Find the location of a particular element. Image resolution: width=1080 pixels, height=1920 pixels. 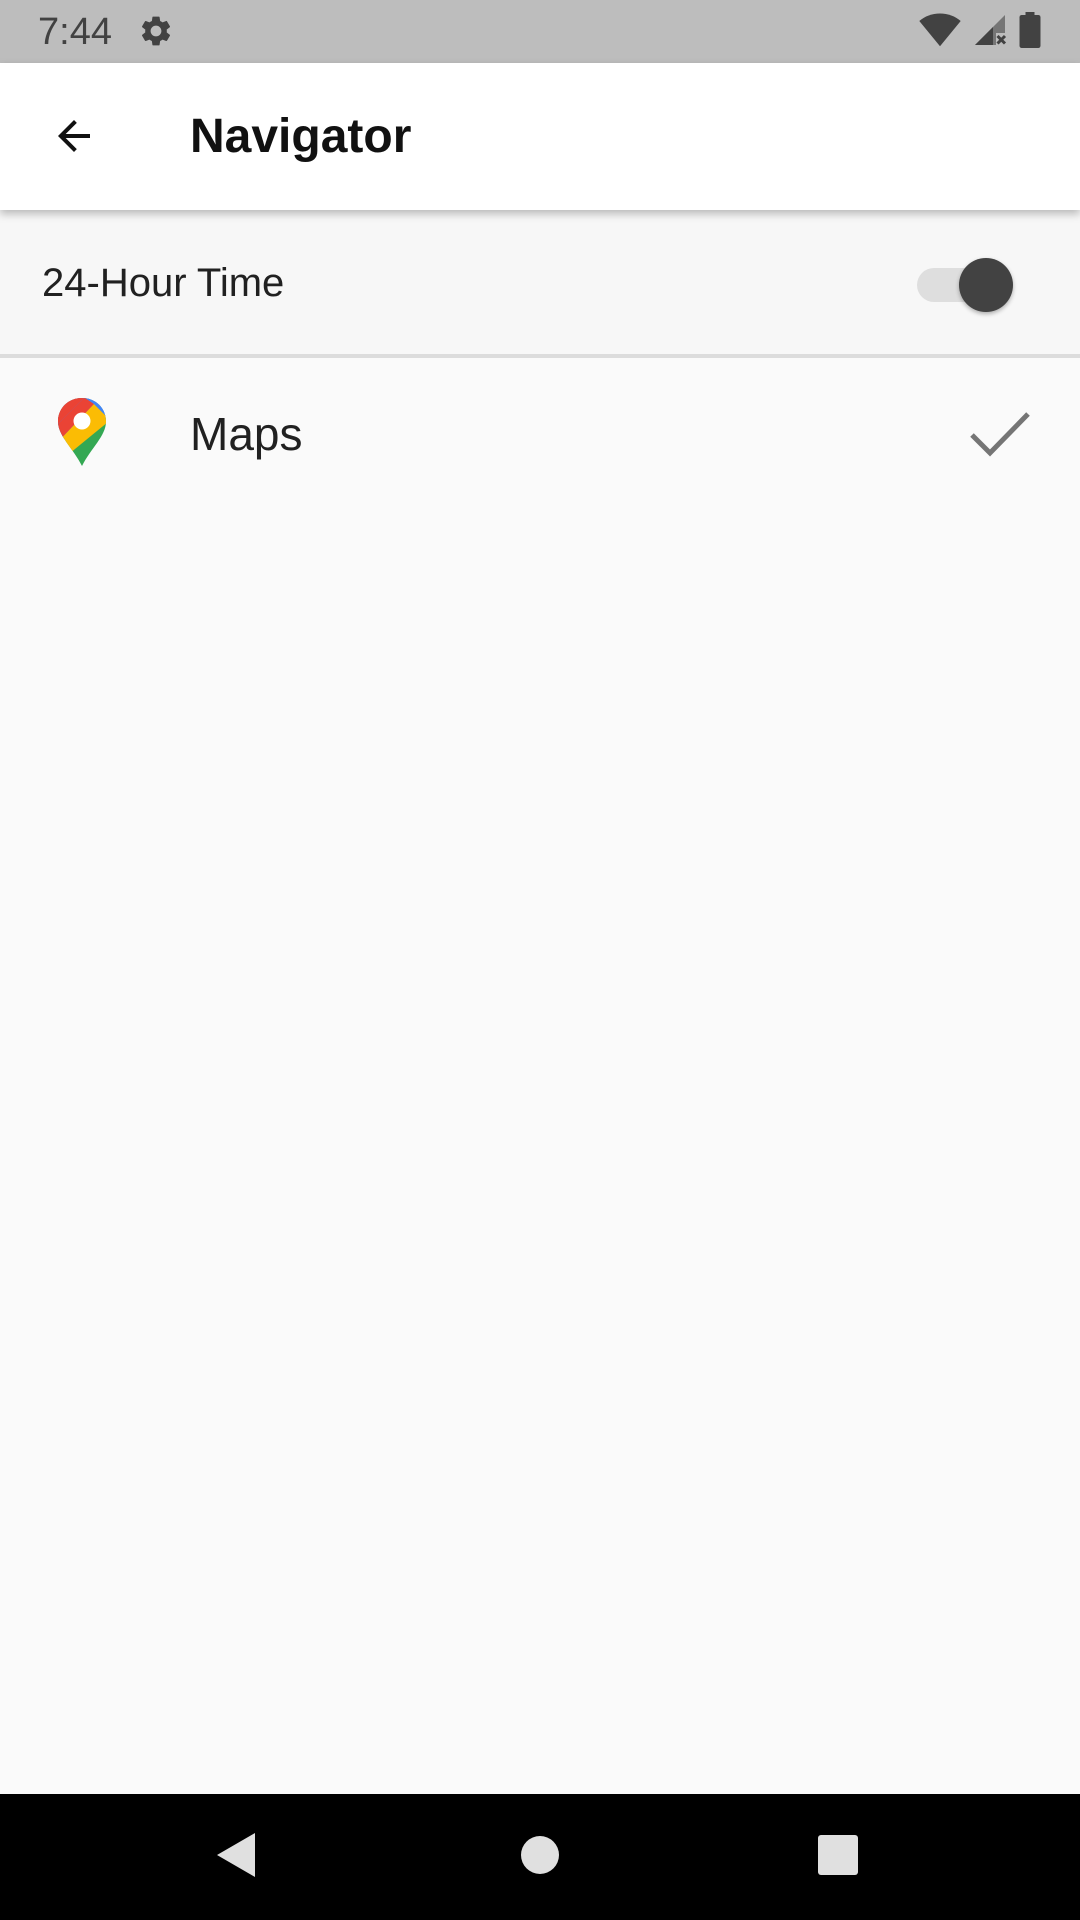

nav-home-icon is located at coordinates (540, 1857).